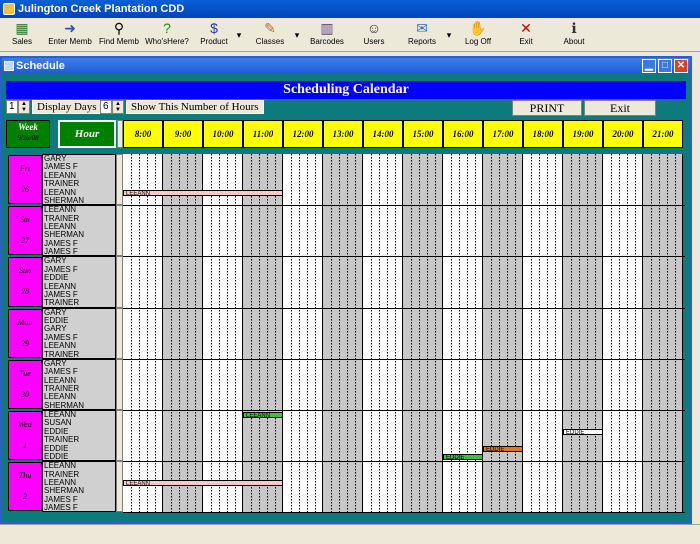 This screenshot has height=544, width=700. I want to click on maximize-icon: □, so click(665, 66).